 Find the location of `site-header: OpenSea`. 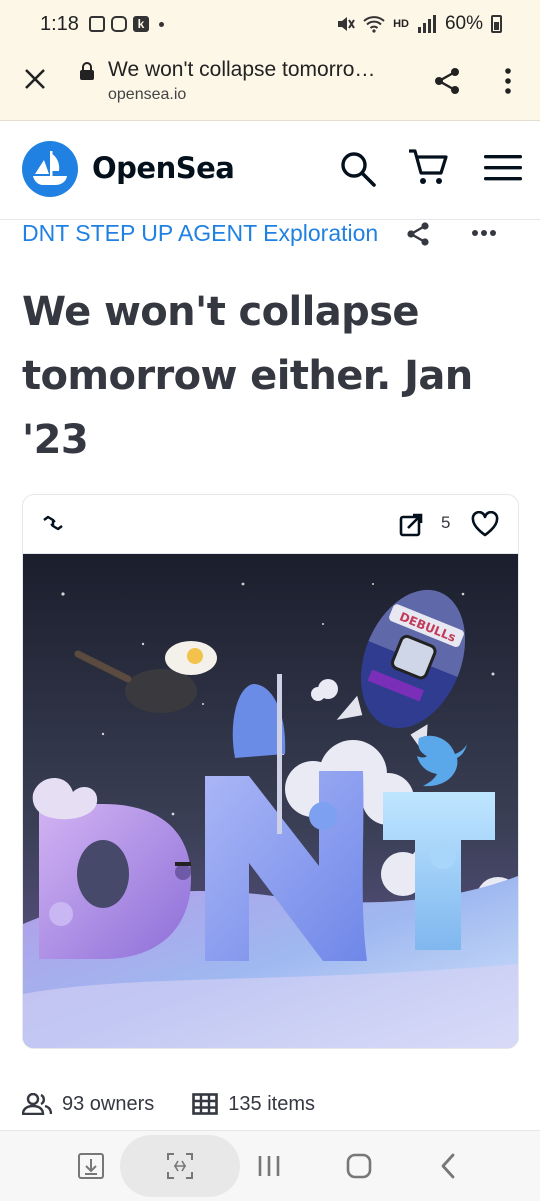

site-header: OpenSea is located at coordinates (270, 170).